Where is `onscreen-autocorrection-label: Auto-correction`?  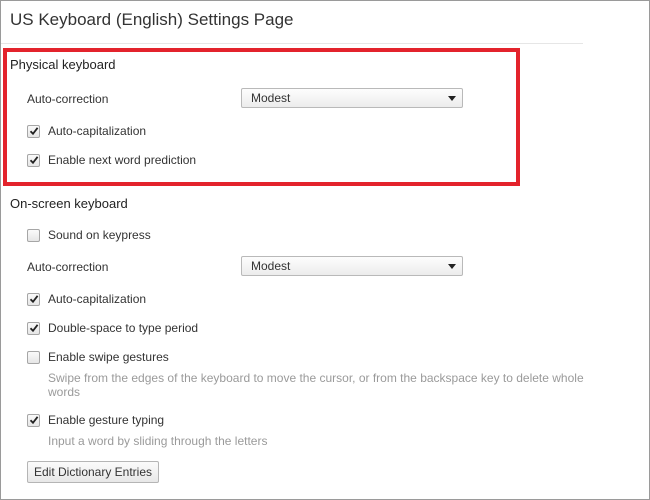 onscreen-autocorrection-label: Auto-correction is located at coordinates (68, 267).